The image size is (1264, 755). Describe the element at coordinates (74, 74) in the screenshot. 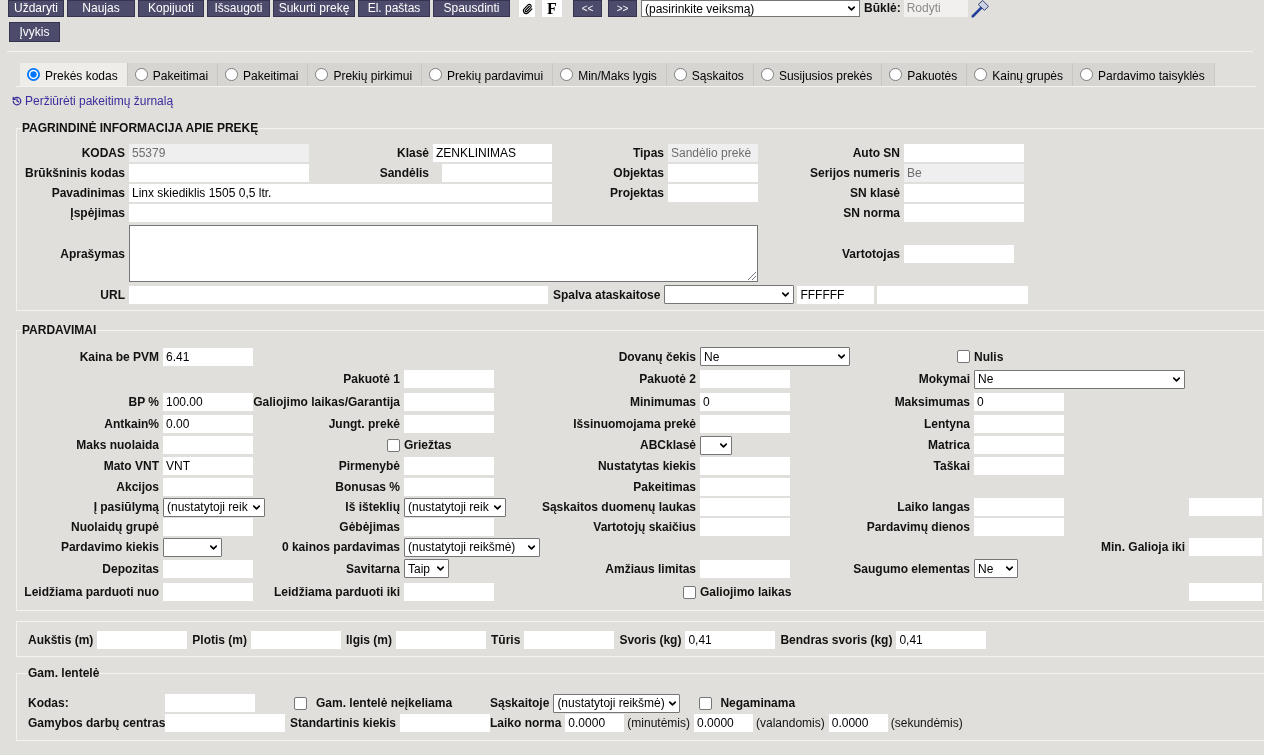

I see `tab: Prekės kodas` at that location.